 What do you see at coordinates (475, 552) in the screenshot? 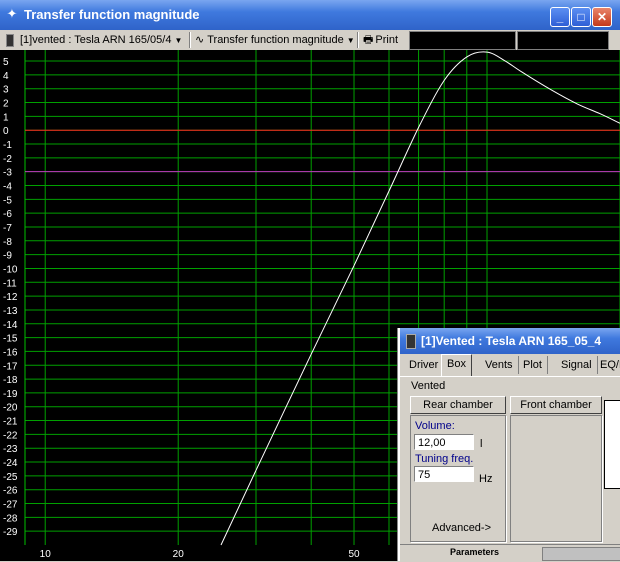
I see `parameters-label: Parameters` at bounding box center [475, 552].